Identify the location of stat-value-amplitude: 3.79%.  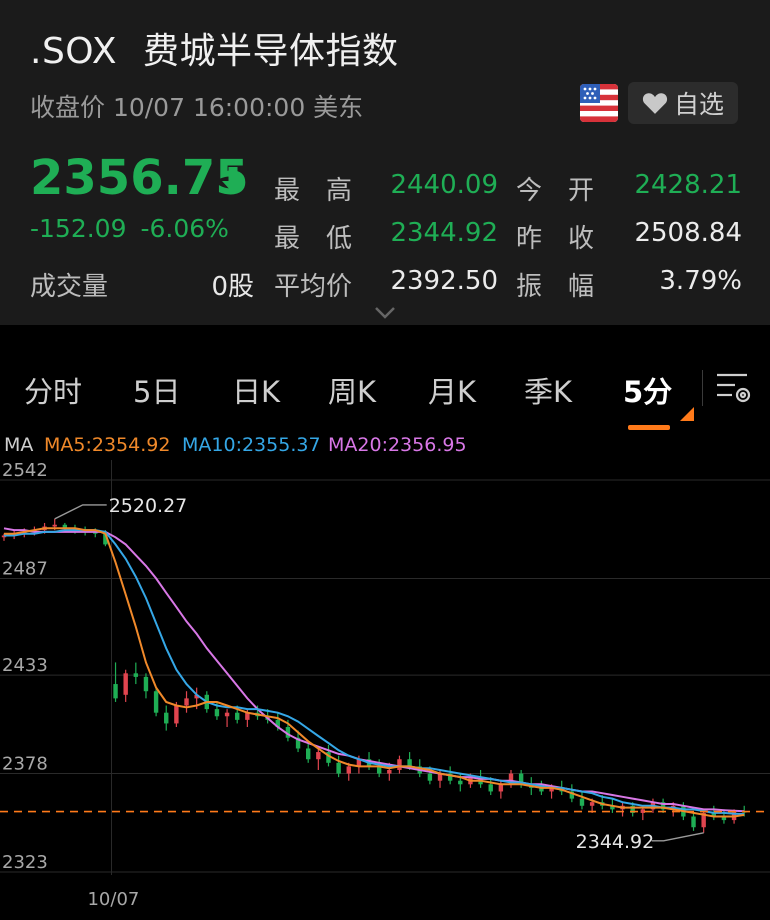
(700, 281).